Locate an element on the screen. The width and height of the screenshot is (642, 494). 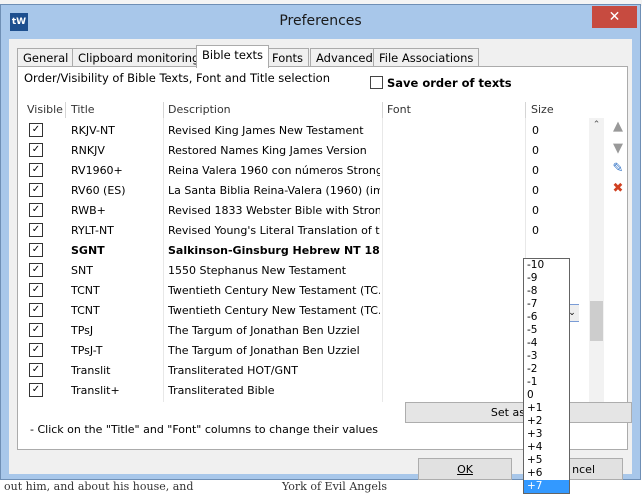
size-option: -4 is located at coordinates (546, 343).